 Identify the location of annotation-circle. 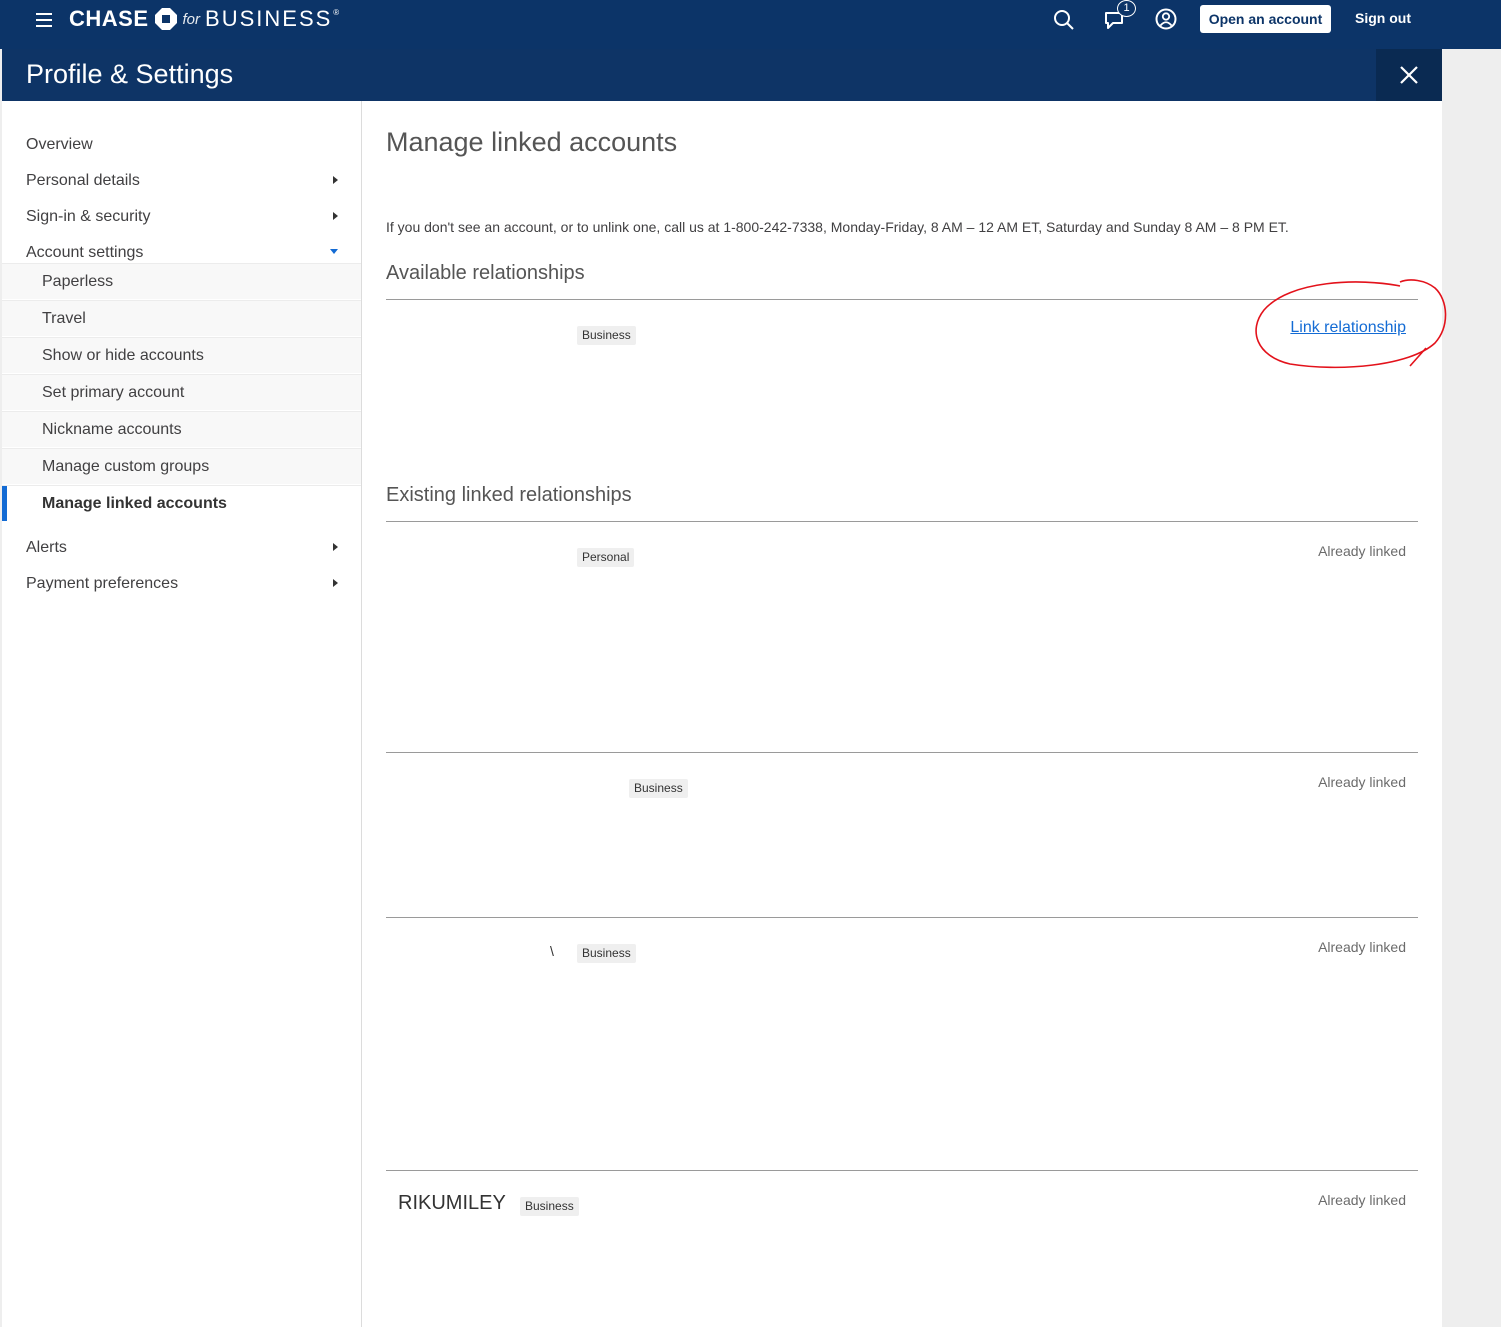
(1351, 324).